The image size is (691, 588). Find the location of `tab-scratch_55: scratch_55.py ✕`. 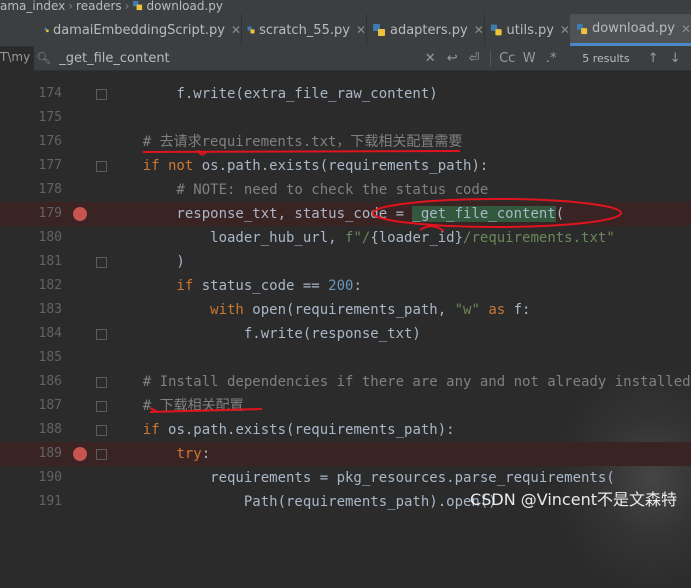

tab-scratch_55: scratch_55.py ✕ is located at coordinates (304, 30).